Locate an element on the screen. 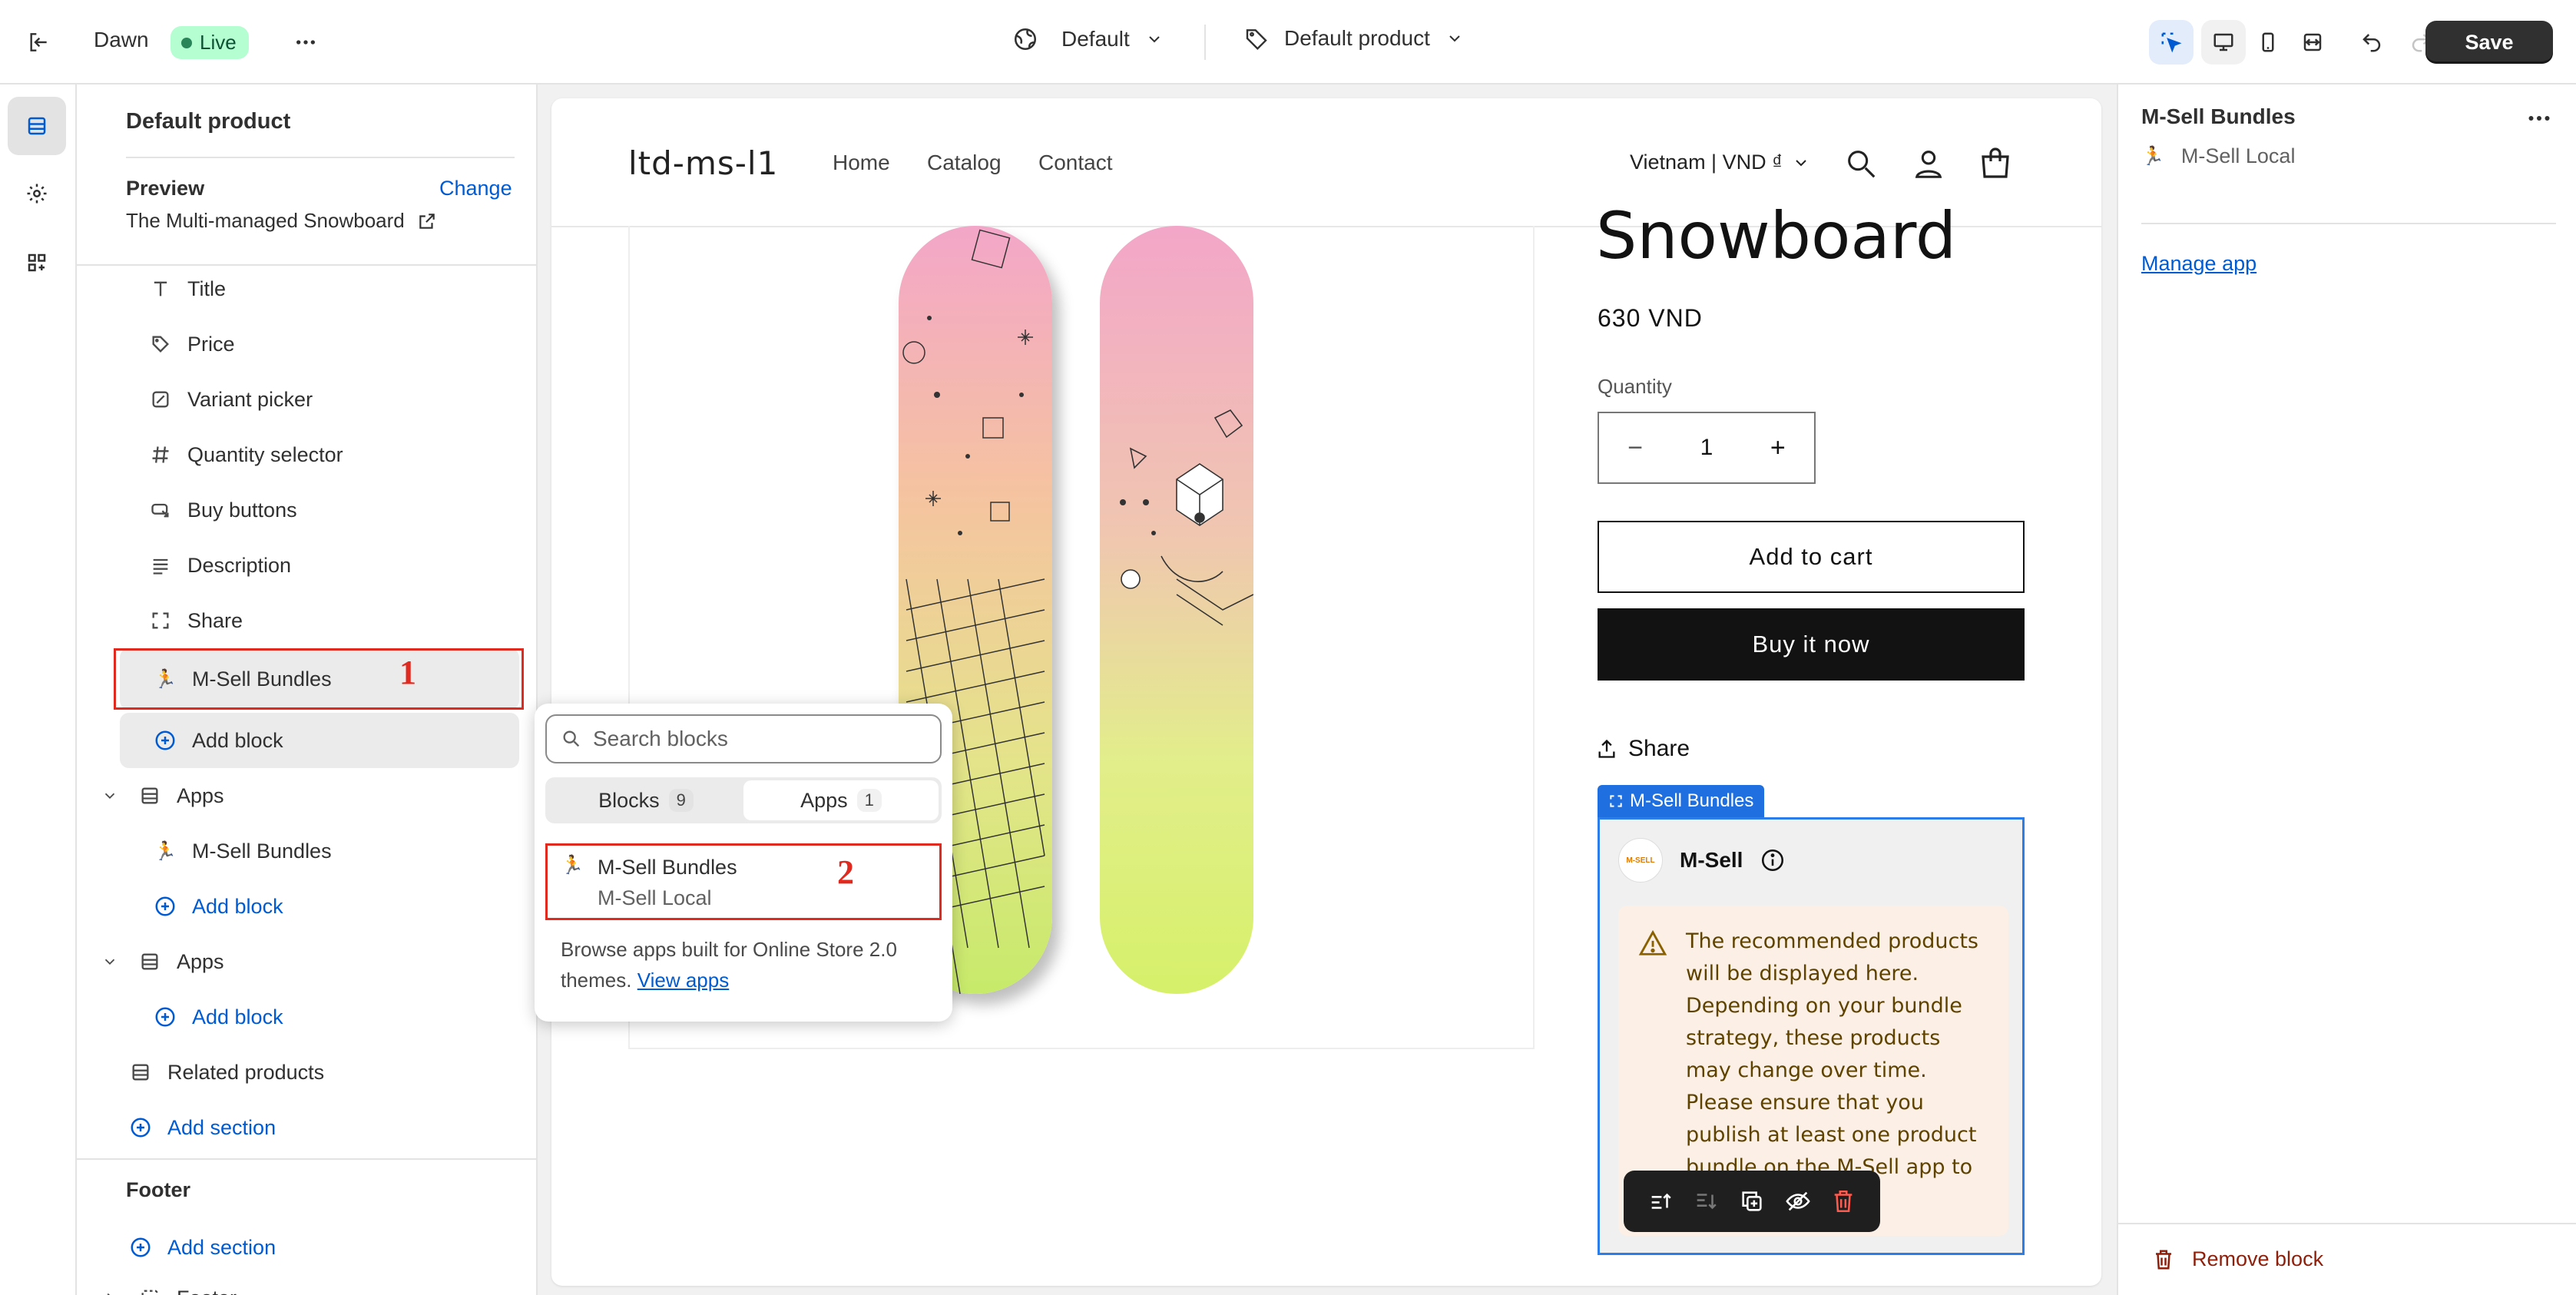  apps-grid-icon is located at coordinates (37, 262).